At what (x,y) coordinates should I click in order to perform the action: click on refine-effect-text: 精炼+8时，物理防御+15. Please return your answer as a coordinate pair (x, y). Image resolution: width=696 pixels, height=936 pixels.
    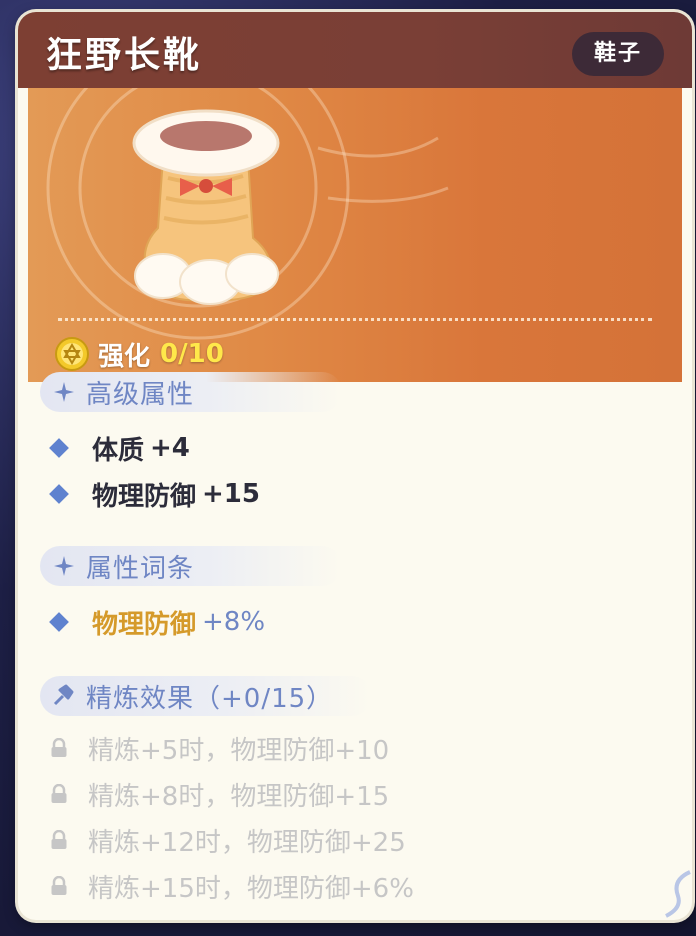
    Looking at the image, I should click on (239, 796).